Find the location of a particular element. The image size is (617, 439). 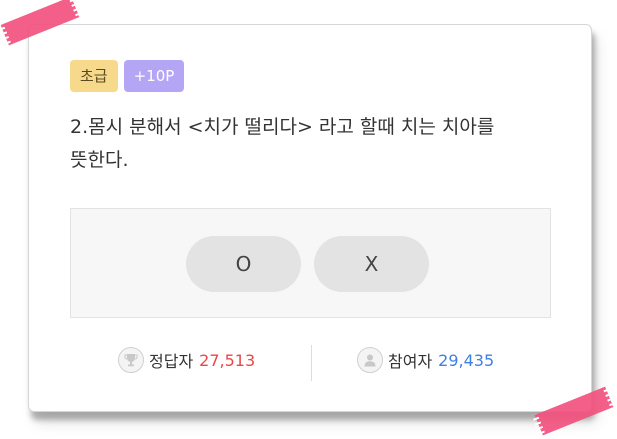

stats-bar: 정답자 27,513 참여자 29,435 is located at coordinates (310, 363).